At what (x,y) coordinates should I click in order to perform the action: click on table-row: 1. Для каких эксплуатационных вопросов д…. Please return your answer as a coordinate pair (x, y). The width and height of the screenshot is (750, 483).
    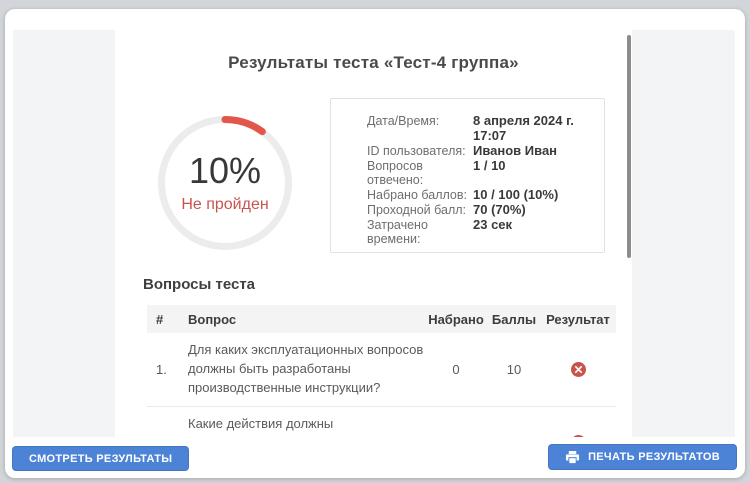
    Looking at the image, I should click on (381, 370).